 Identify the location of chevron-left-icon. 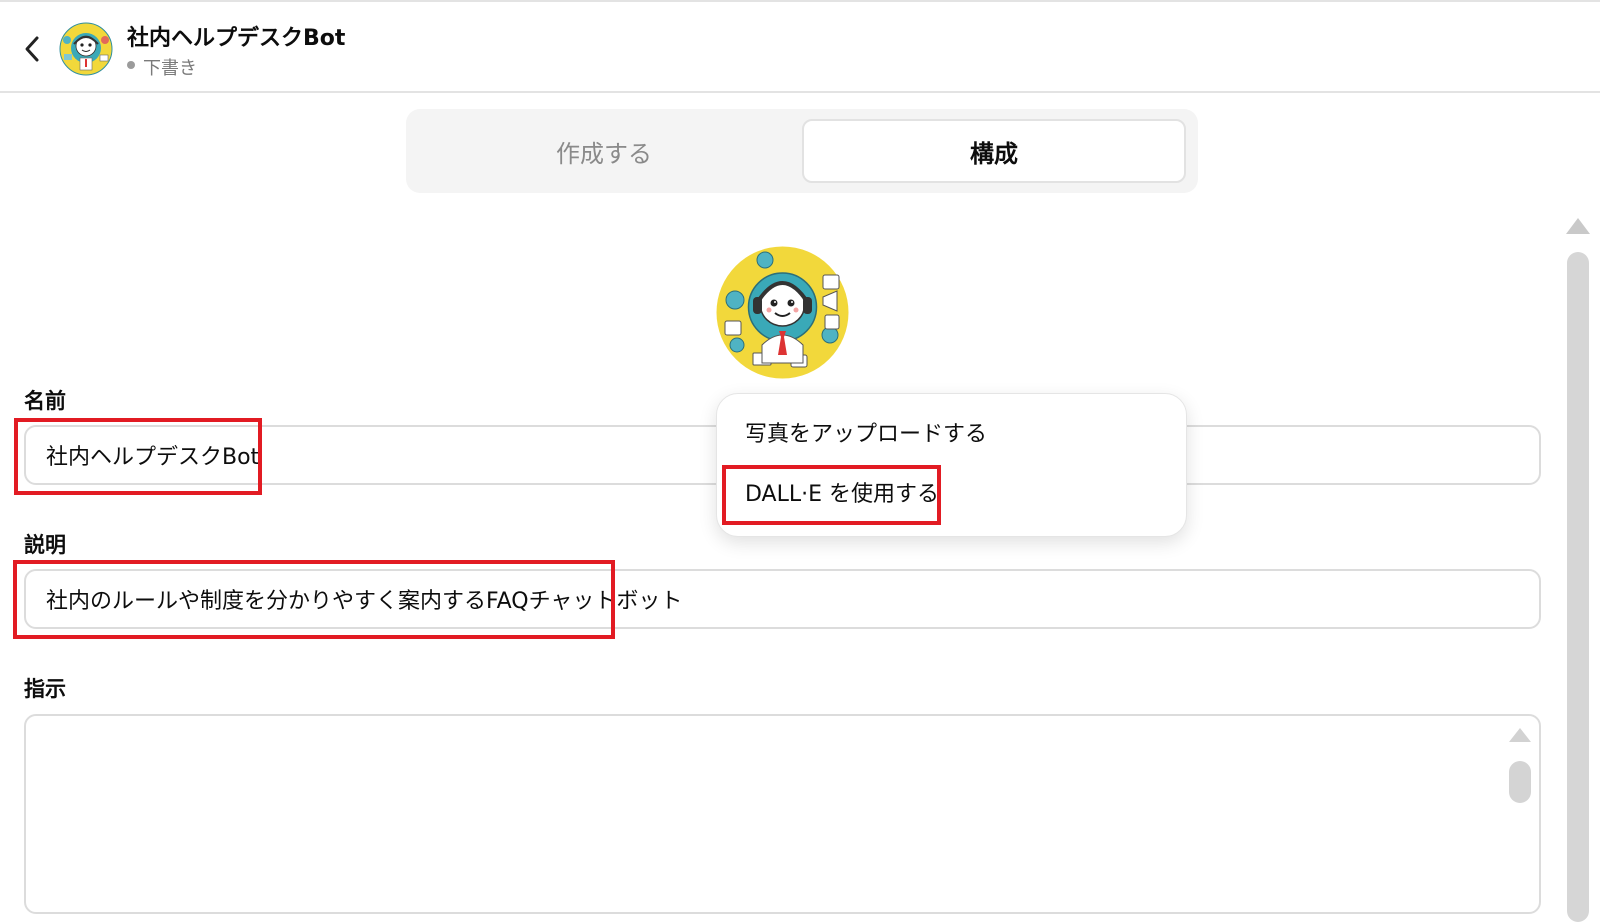
(32, 49).